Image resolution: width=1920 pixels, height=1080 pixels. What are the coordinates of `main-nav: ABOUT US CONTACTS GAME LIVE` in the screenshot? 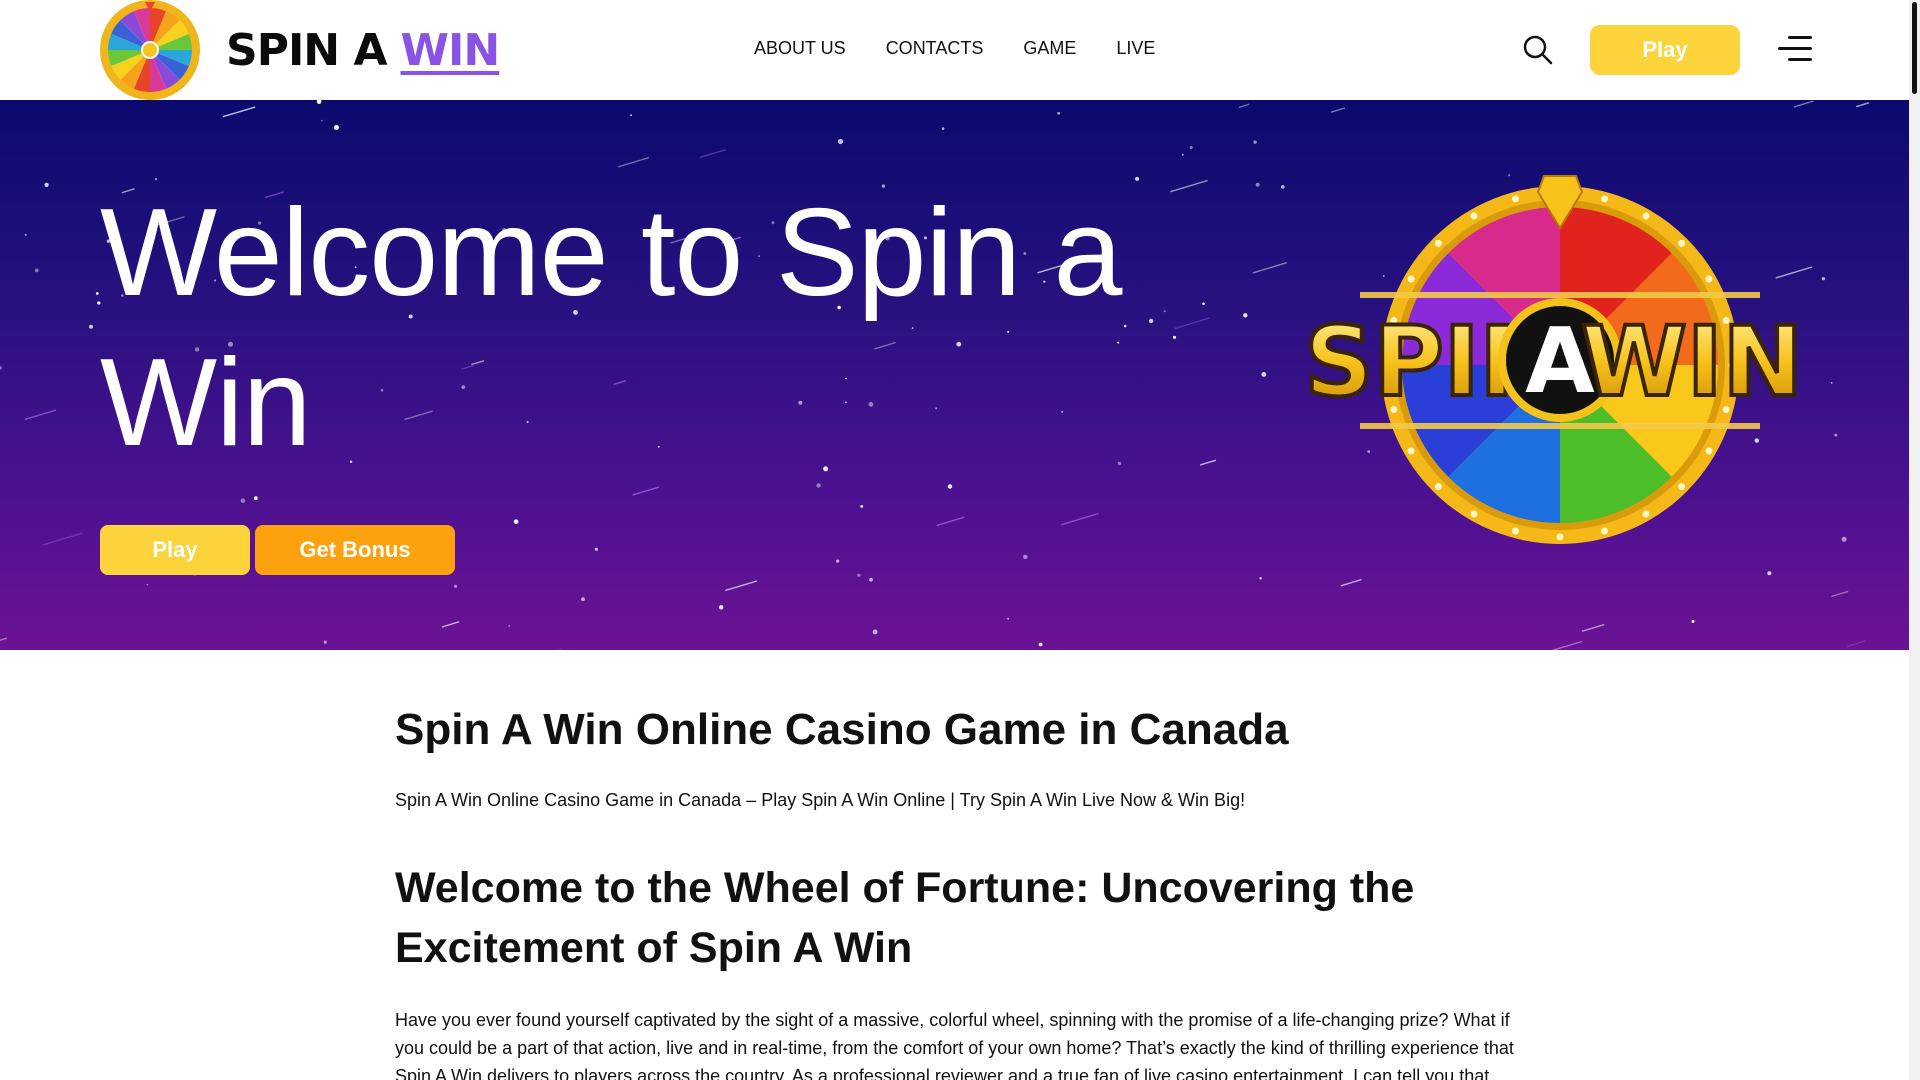 It's located at (954, 48).